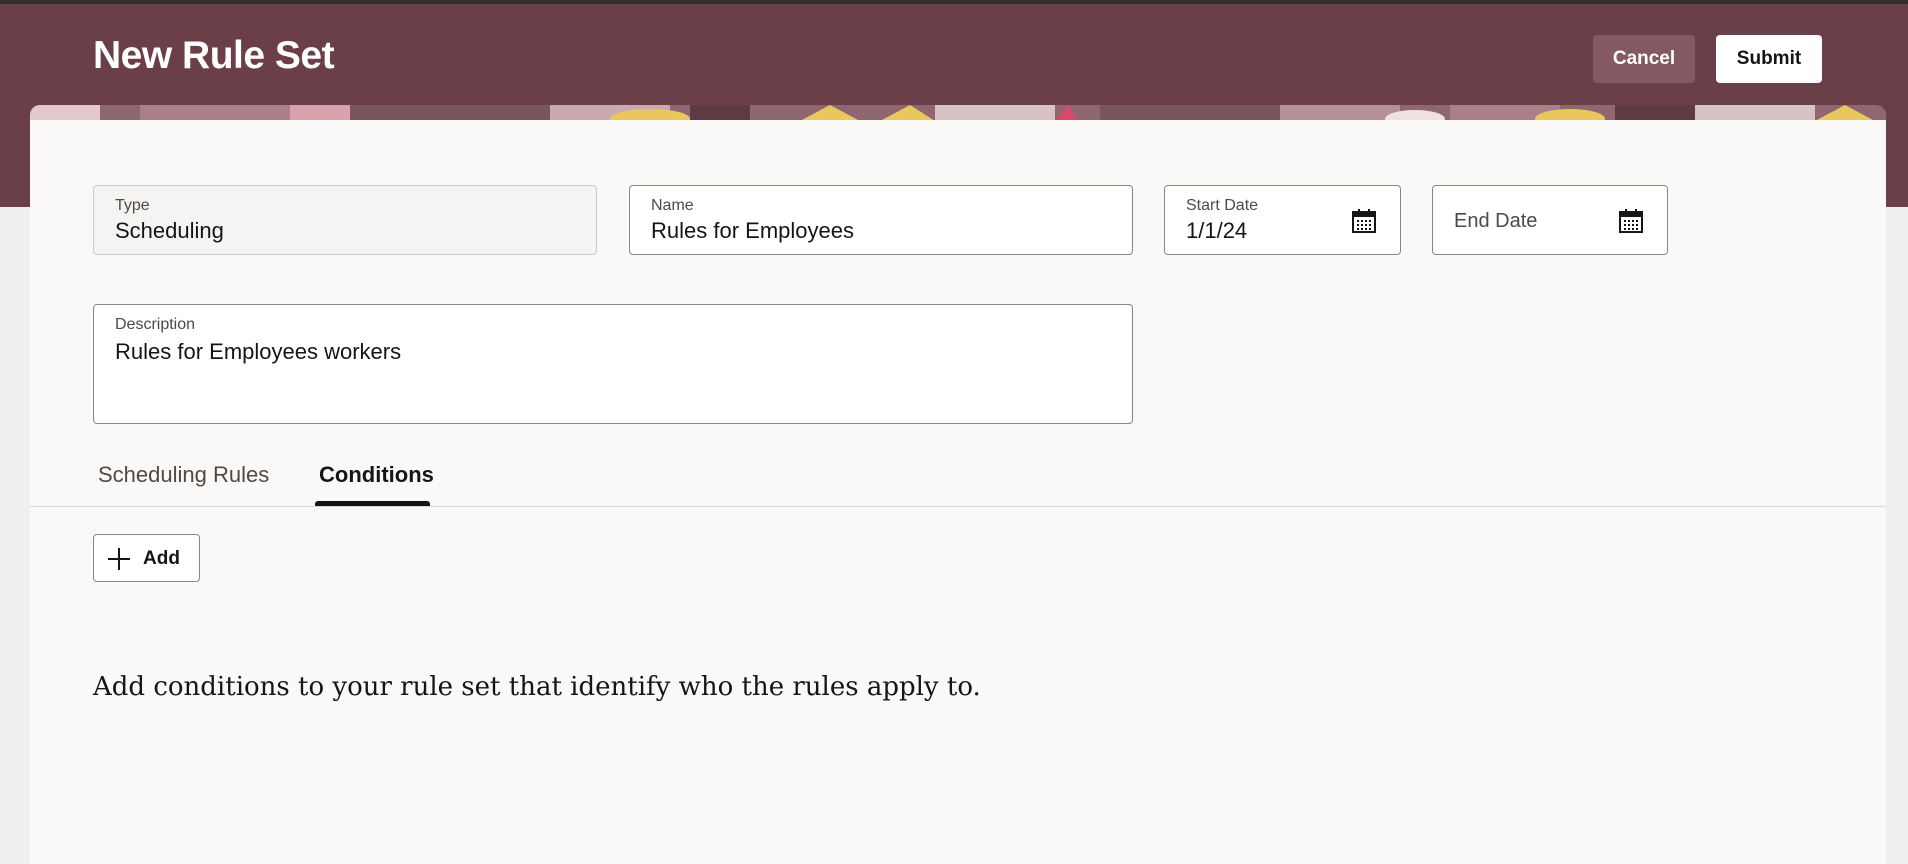  I want to click on start-date-value: 1/1/24, so click(1216, 231).